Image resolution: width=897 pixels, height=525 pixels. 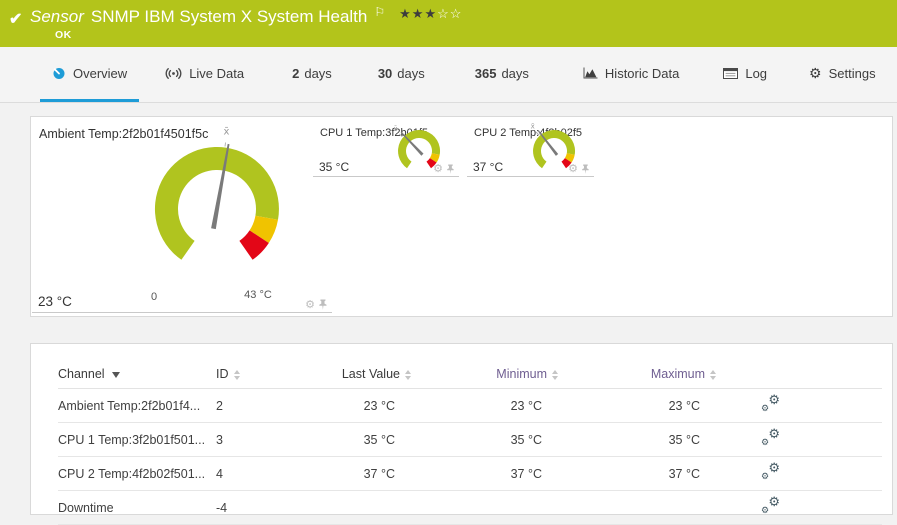 What do you see at coordinates (16, 19) in the screenshot?
I see `status-check-icon: ✔` at bounding box center [16, 19].